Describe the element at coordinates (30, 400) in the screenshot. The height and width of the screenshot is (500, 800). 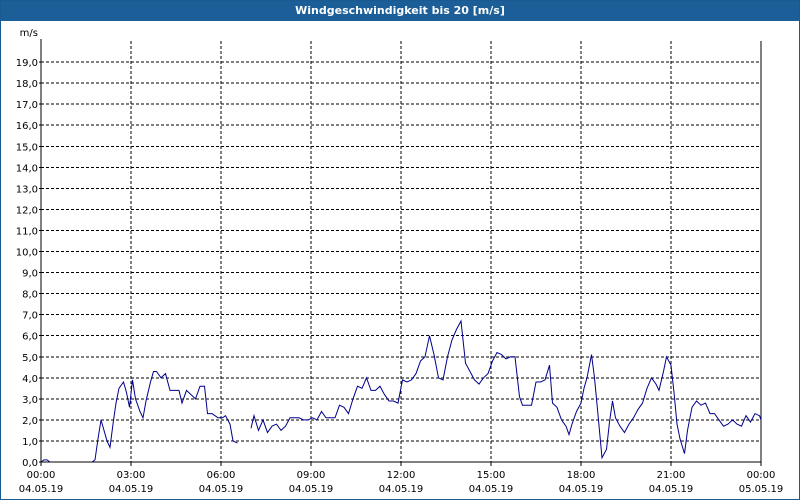
I see `y-tick-label: 3,0` at that location.